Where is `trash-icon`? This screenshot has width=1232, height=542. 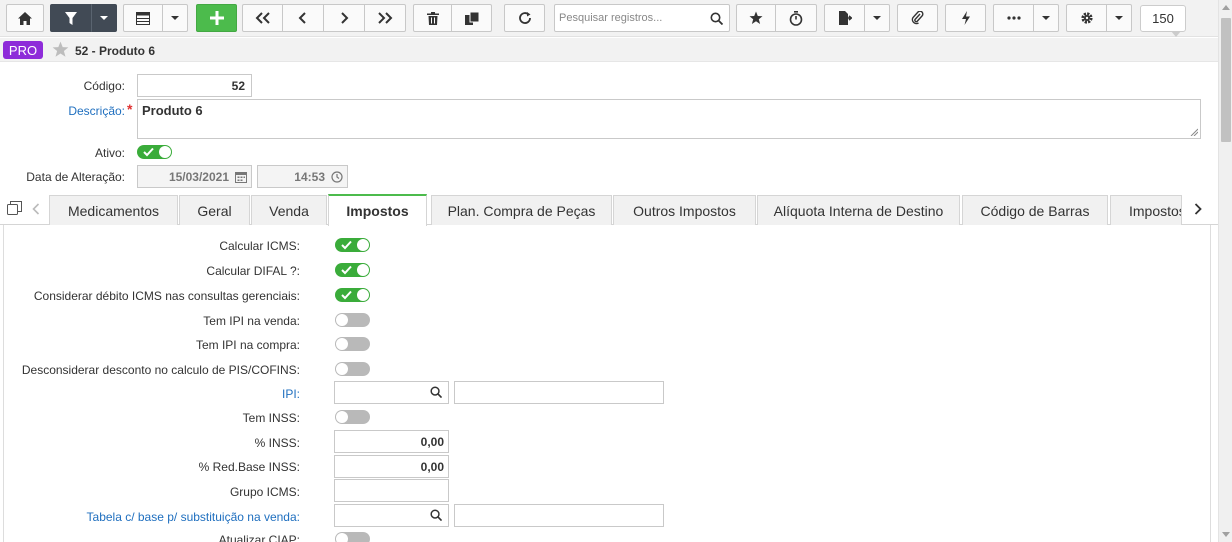
trash-icon is located at coordinates (432, 18).